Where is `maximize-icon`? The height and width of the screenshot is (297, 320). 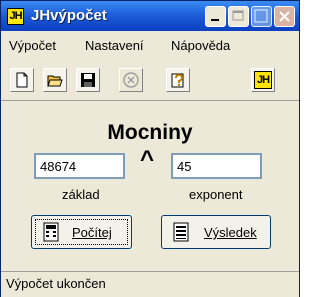
maximize-icon is located at coordinates (238, 15).